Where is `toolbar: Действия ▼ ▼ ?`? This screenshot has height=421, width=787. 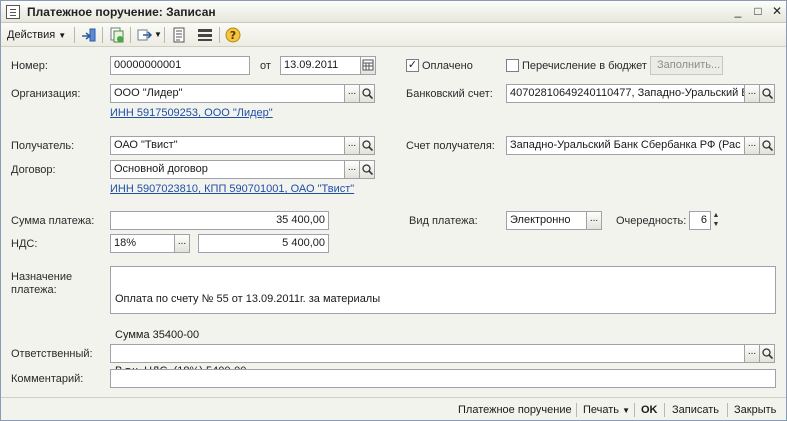 toolbar: Действия ▼ ▼ ? is located at coordinates (393, 35).